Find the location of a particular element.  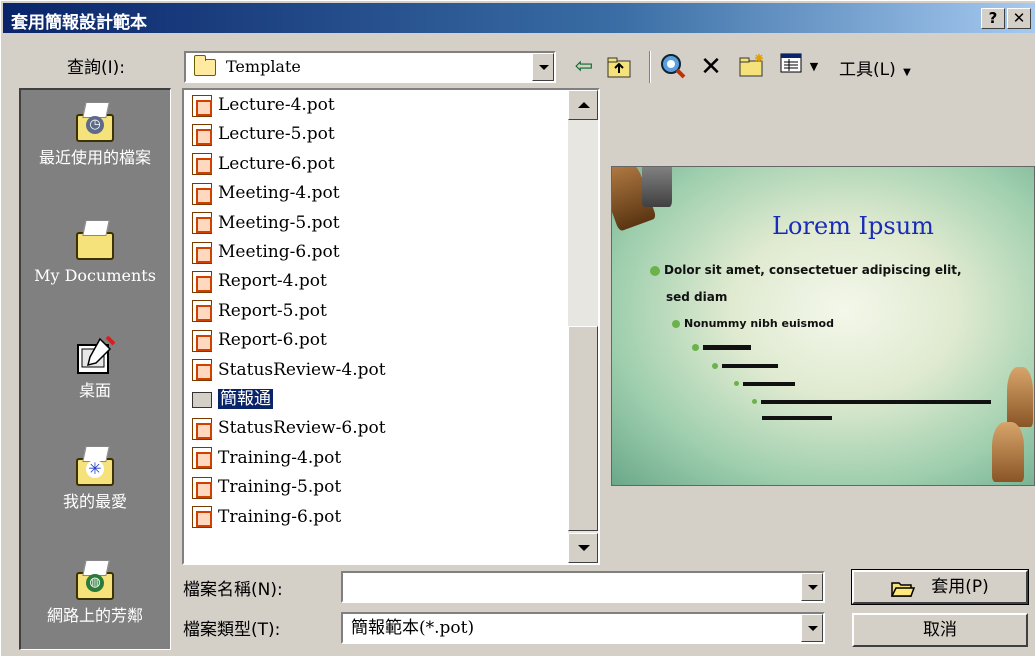

file-name: Lecture-5.pot is located at coordinates (276, 134).